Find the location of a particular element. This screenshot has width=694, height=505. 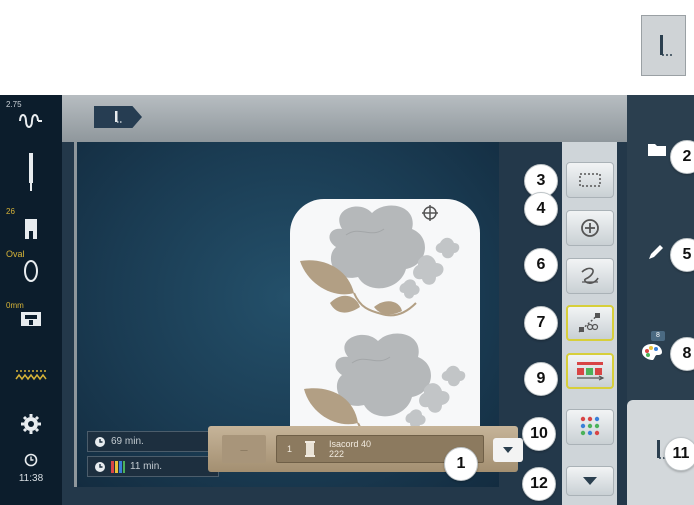

thread-tension-icon is located at coordinates (30, 121).